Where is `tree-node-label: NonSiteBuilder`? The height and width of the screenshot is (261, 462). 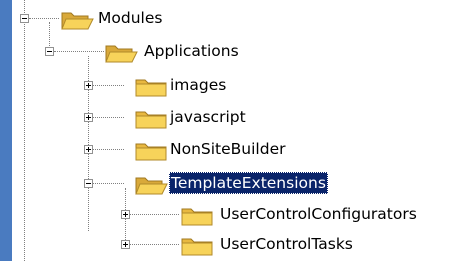
tree-node-label: NonSiteBuilder is located at coordinates (228, 149).